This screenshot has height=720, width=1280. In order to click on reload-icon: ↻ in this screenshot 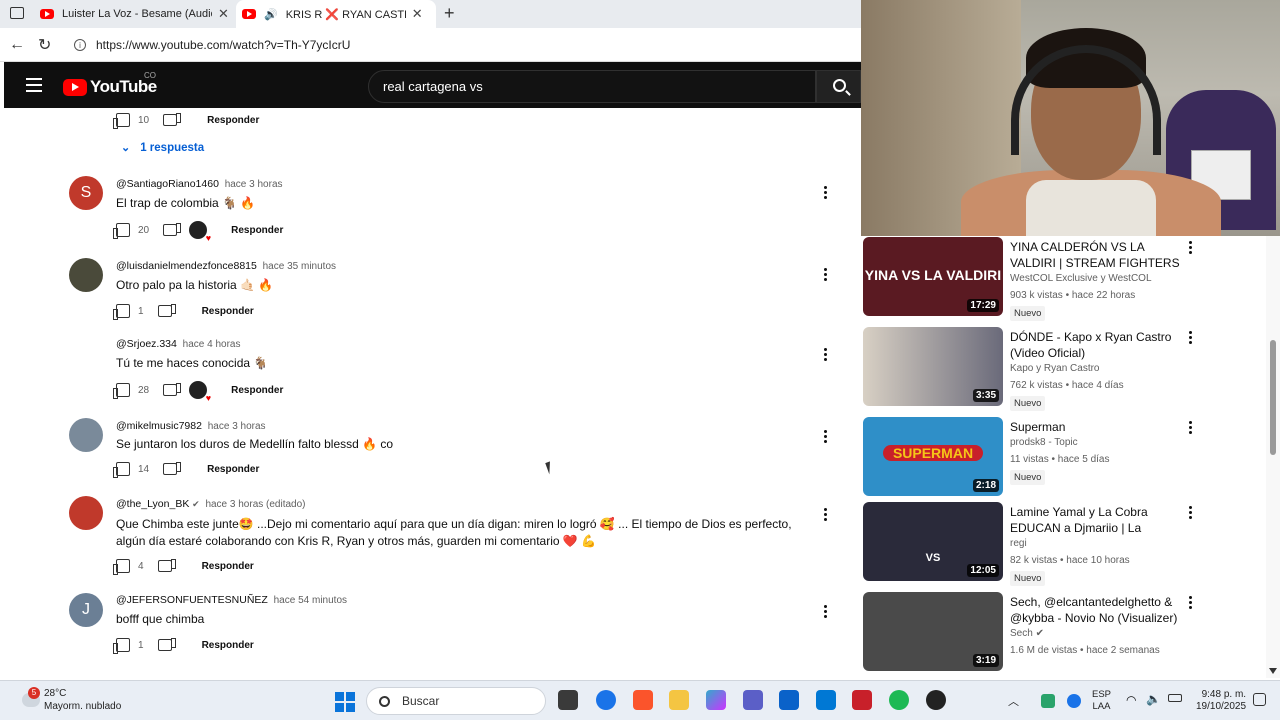, I will do `click(44, 45)`.